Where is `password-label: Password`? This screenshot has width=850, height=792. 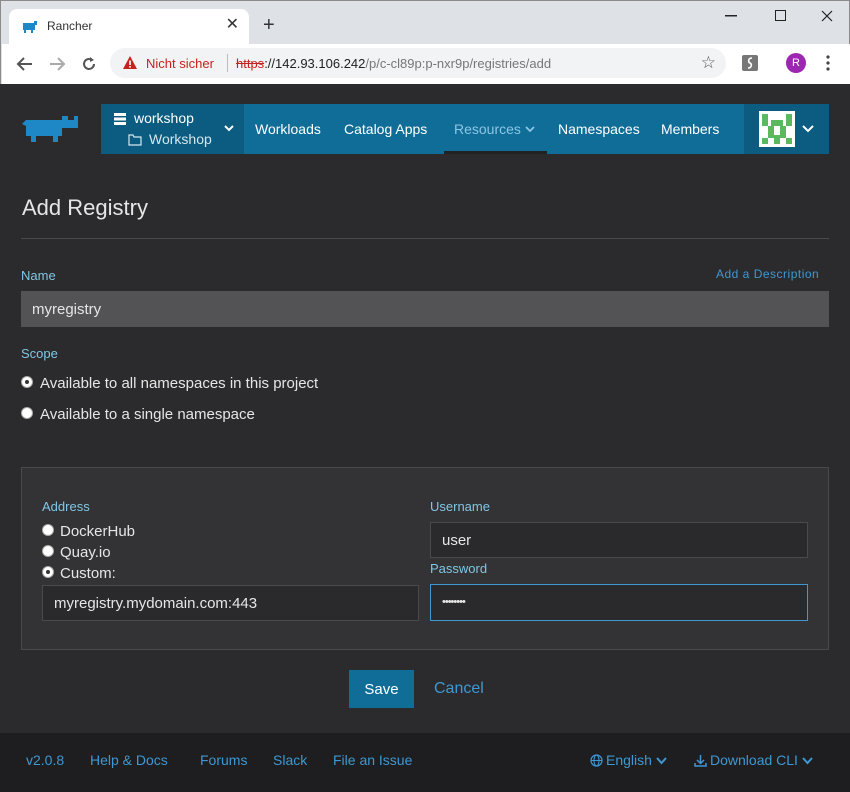
password-label: Password is located at coordinates (459, 568).